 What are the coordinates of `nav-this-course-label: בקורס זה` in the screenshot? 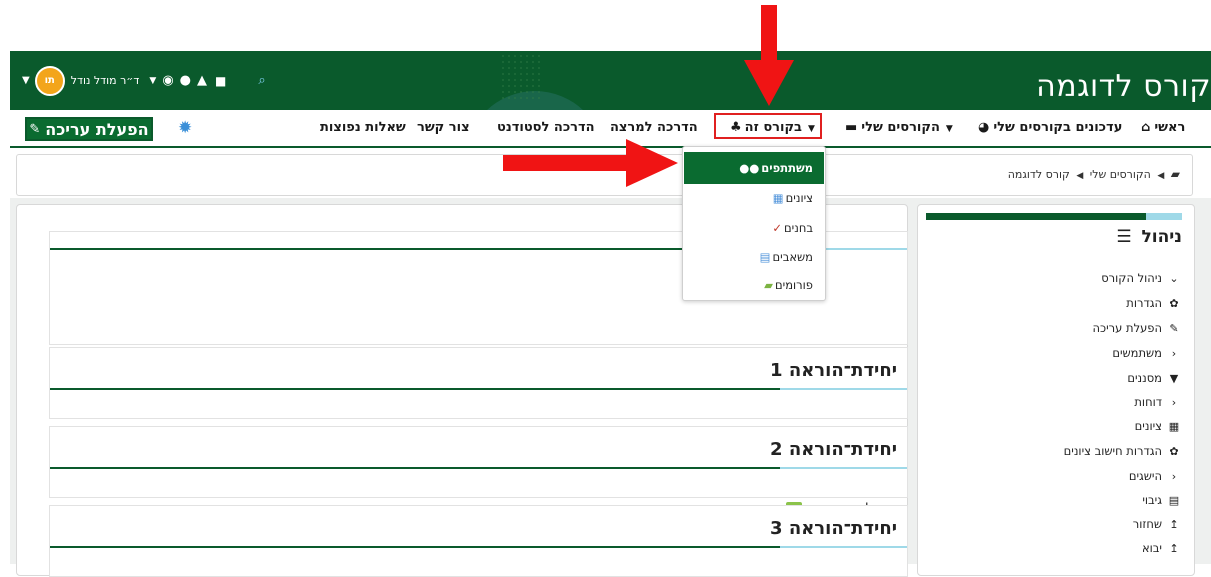 It's located at (773, 127).